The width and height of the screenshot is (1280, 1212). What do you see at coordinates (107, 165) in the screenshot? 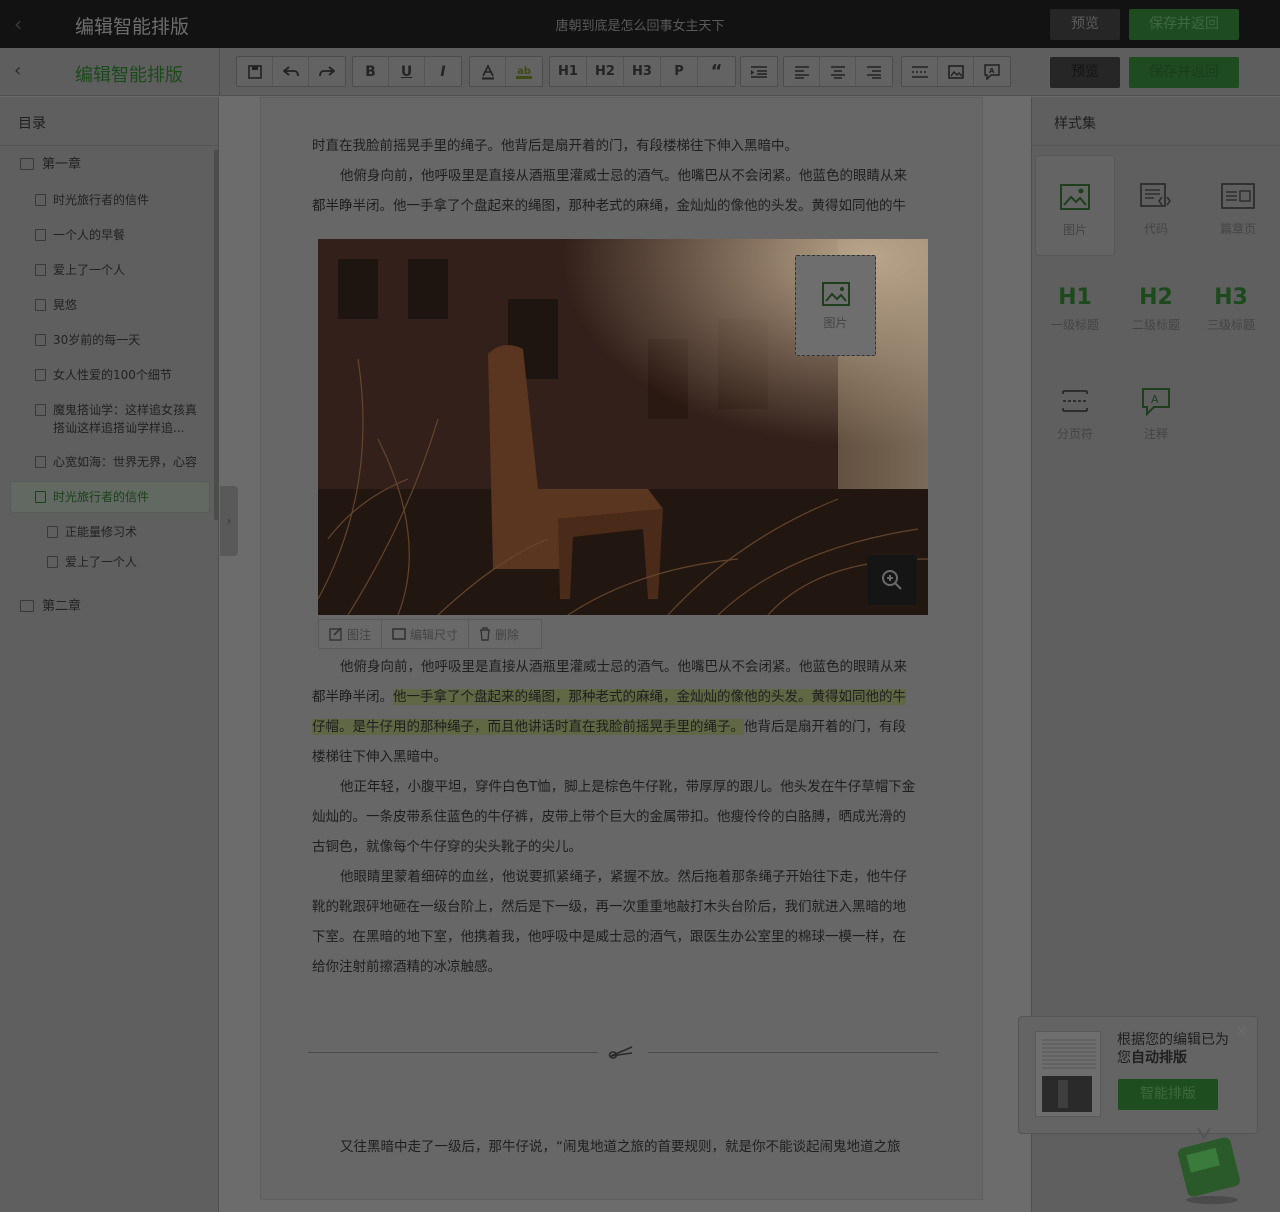
I see `toc-chapter: 第一章` at bounding box center [107, 165].